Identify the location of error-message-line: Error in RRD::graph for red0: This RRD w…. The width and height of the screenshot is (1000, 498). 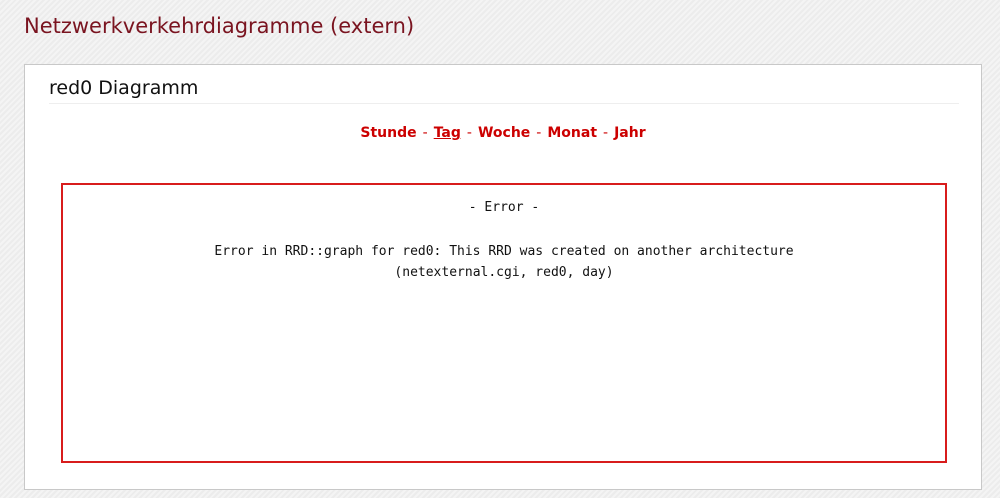
(504, 251).